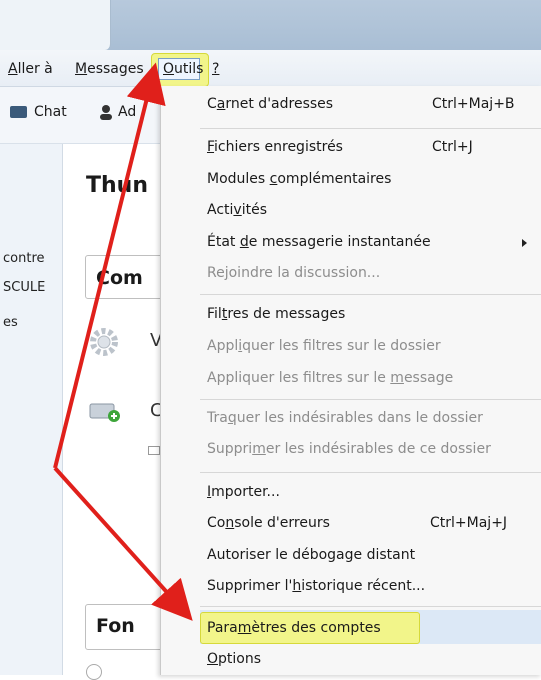 The height and width of the screenshot is (680, 541). I want to click on arrow-to-parametres, so click(123, 543).